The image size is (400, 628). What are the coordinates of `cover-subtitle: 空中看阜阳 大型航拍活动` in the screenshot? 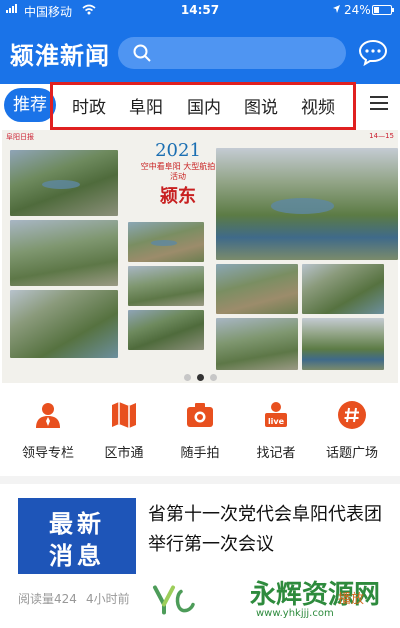 It's located at (178, 171).